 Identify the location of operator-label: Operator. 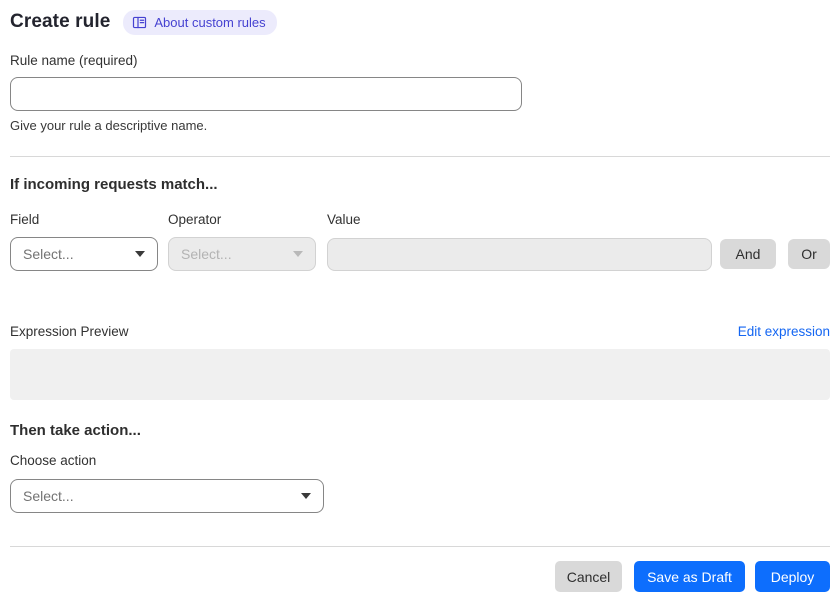
(195, 219).